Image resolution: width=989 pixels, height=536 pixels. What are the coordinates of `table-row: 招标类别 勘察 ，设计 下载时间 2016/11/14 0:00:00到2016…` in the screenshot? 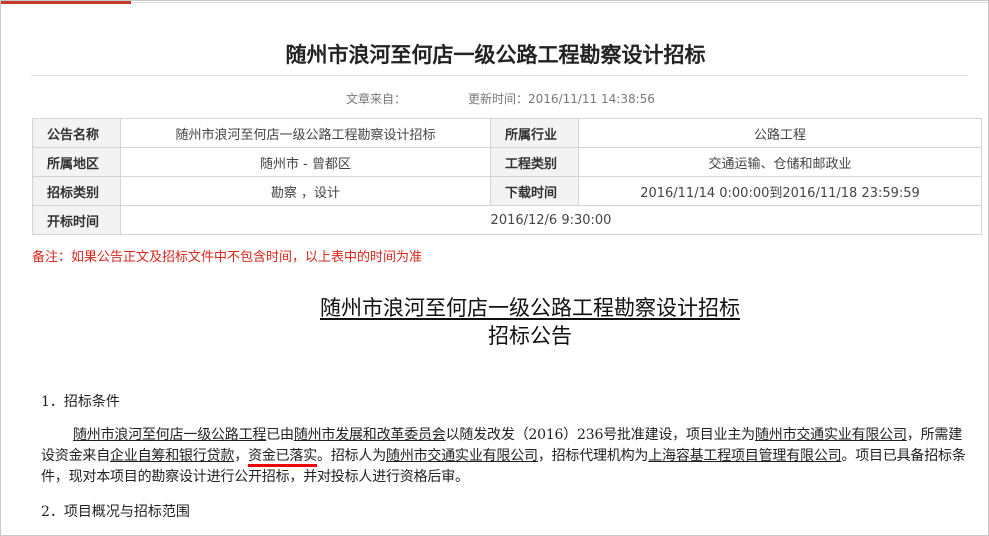 It's located at (507, 191).